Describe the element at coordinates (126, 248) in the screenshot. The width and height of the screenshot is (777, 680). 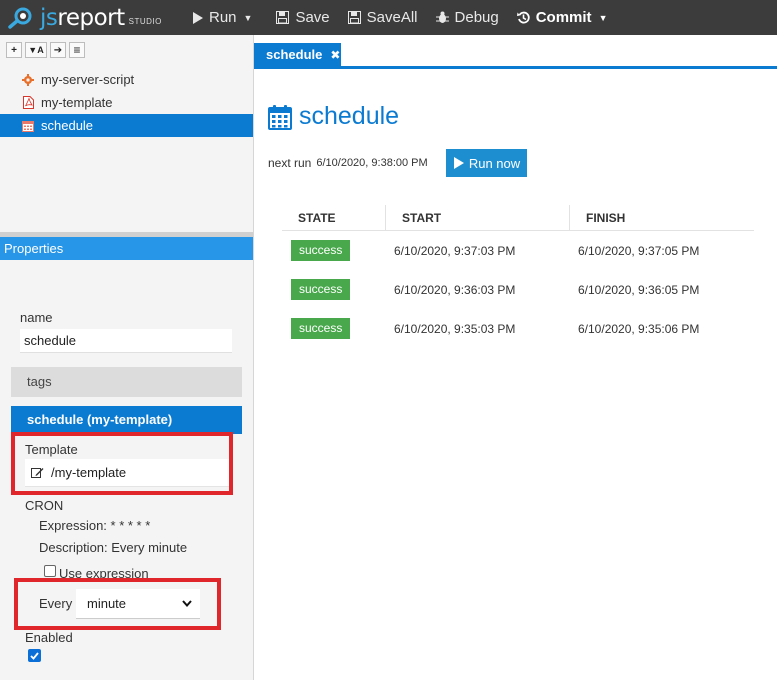
I see `properties-header: Properties` at that location.